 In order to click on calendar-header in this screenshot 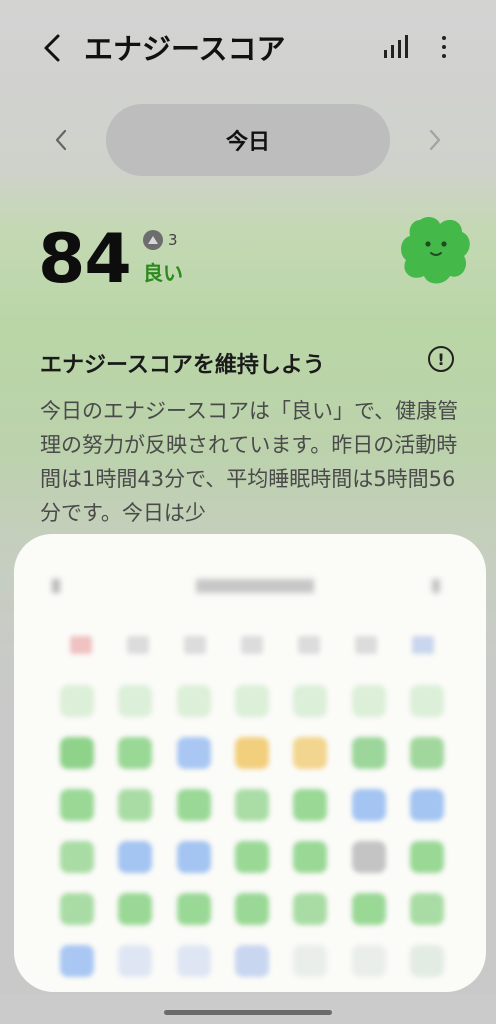, I will do `click(250, 585)`.